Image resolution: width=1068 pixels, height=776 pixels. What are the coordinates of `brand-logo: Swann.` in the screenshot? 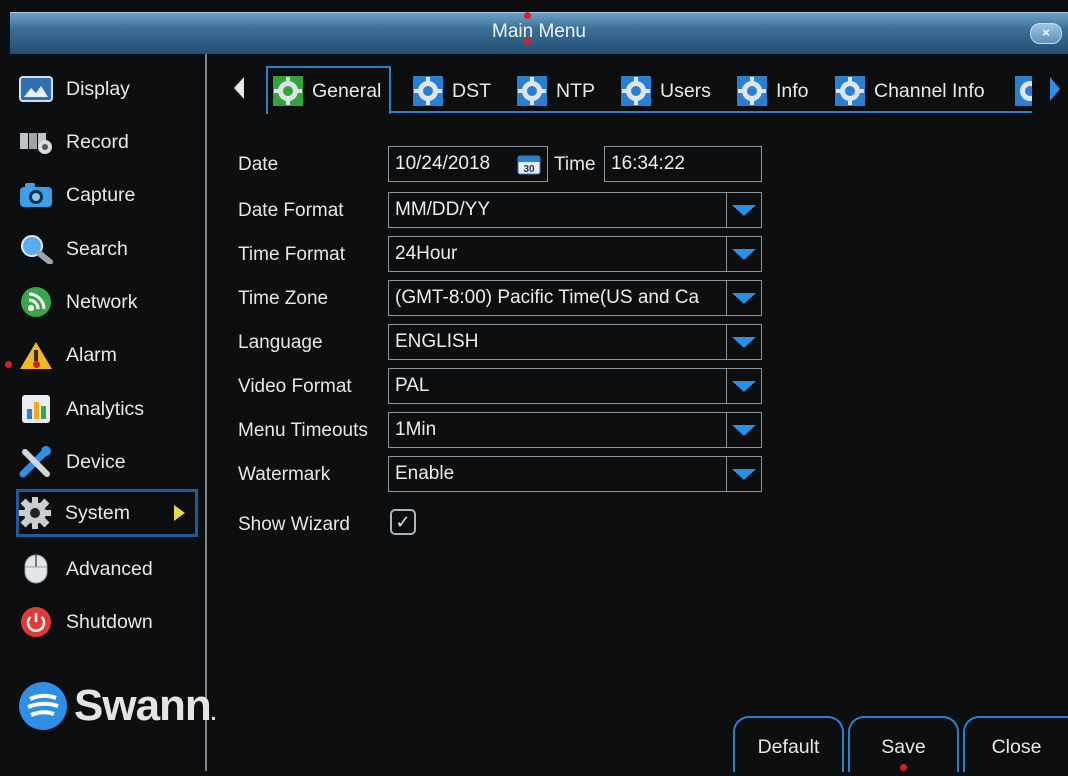 It's located at (117, 706).